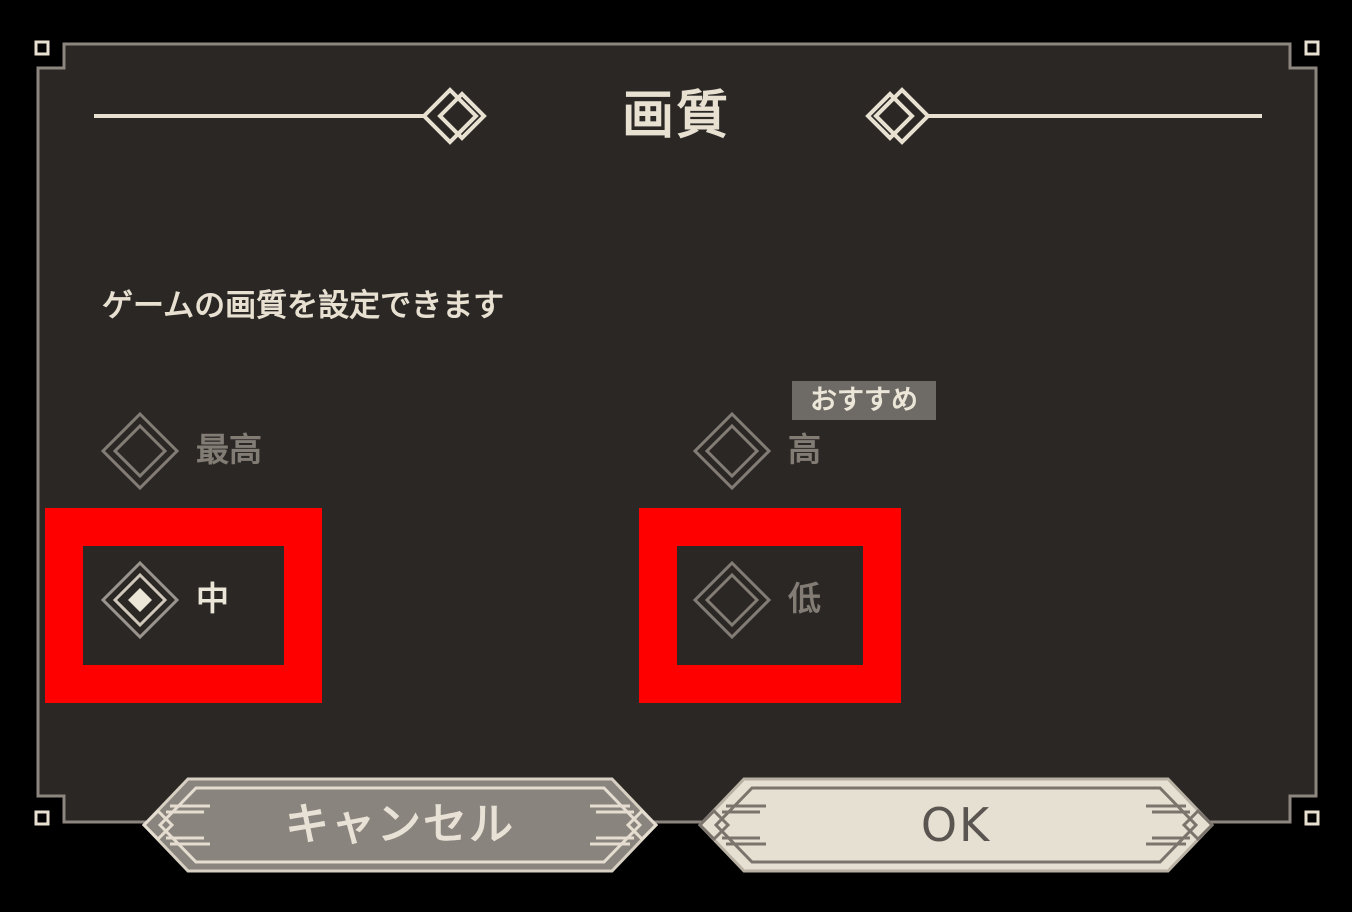 This screenshot has height=912, width=1352. Describe the element at coordinates (229, 449) in the screenshot. I see `quality-option-label: 最高` at that location.